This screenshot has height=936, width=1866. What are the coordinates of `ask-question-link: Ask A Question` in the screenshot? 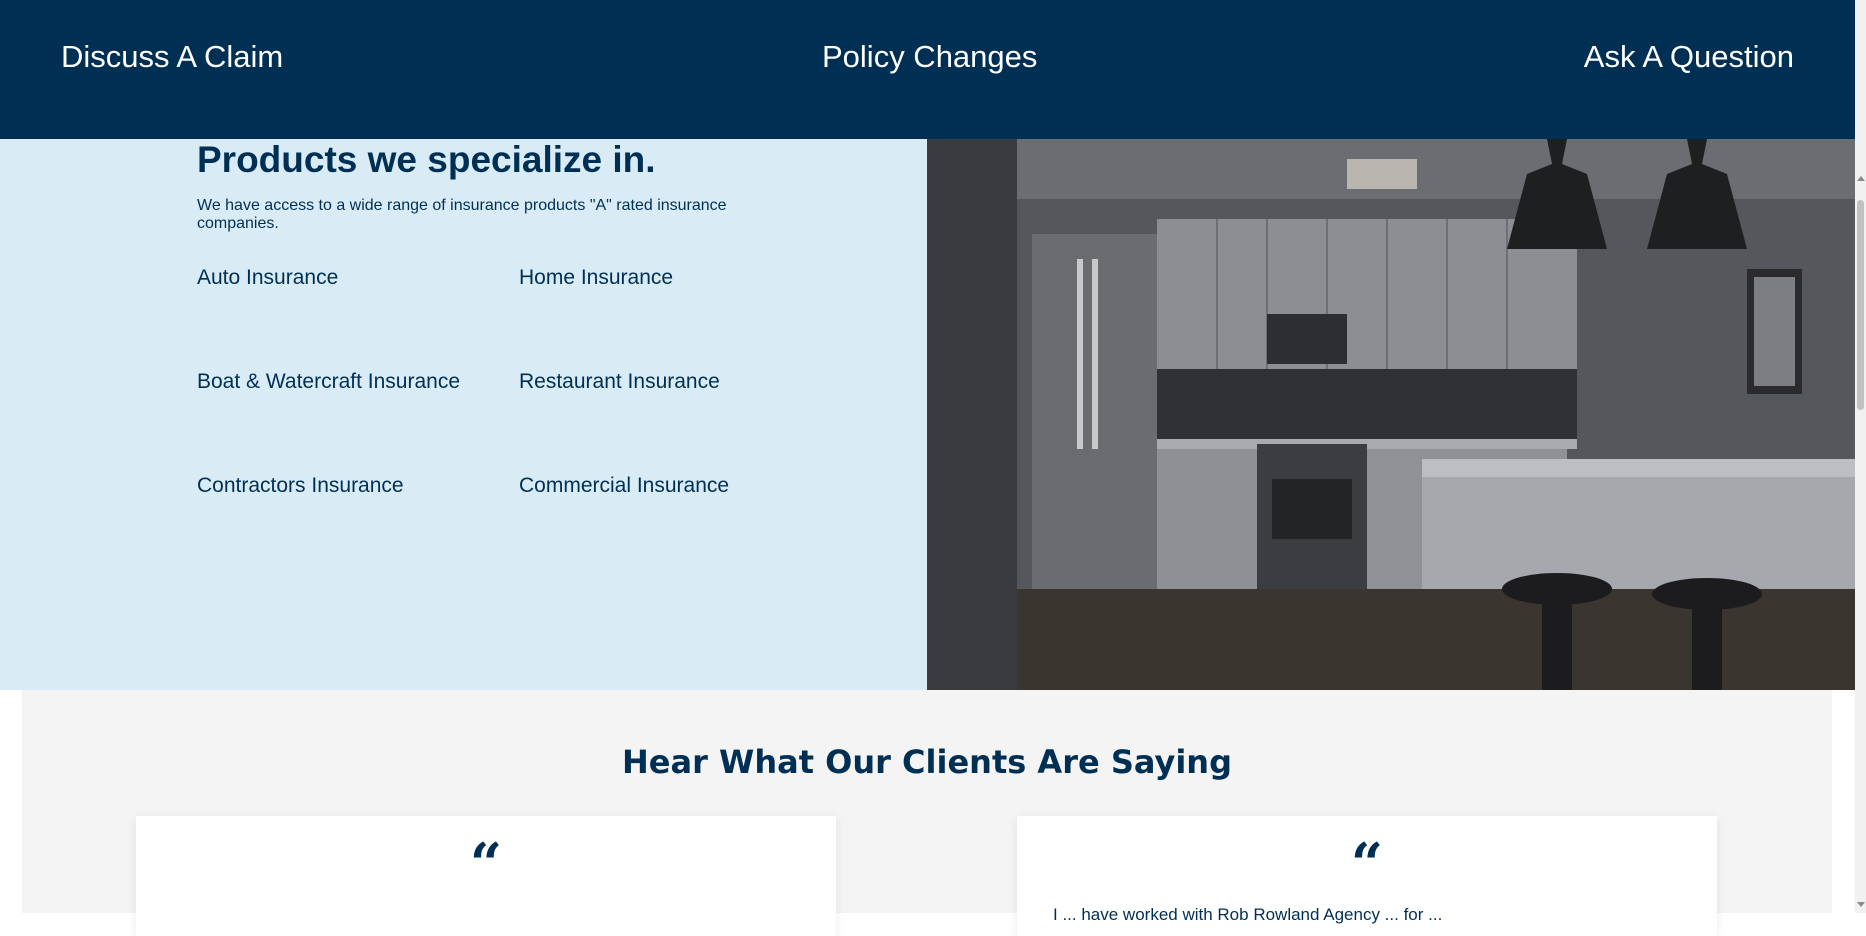 It's located at (1689, 57).